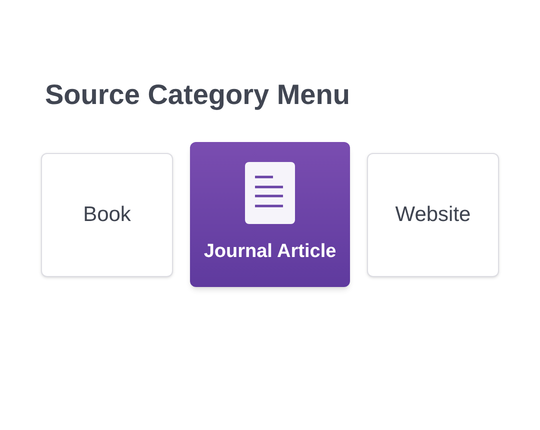  Describe the element at coordinates (198, 95) in the screenshot. I see `menu-title: Source Category Menu` at that location.